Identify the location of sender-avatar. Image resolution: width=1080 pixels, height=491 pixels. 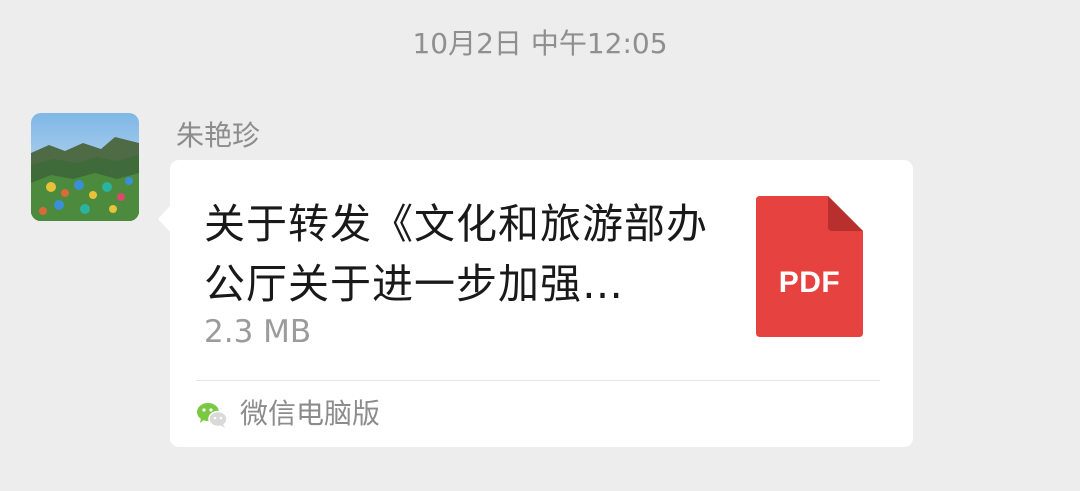
(85, 167).